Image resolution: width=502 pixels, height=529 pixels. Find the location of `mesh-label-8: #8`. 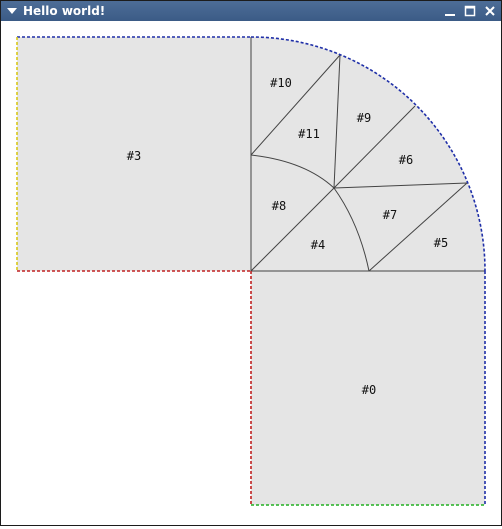

mesh-label-8: #8 is located at coordinates (279, 206).